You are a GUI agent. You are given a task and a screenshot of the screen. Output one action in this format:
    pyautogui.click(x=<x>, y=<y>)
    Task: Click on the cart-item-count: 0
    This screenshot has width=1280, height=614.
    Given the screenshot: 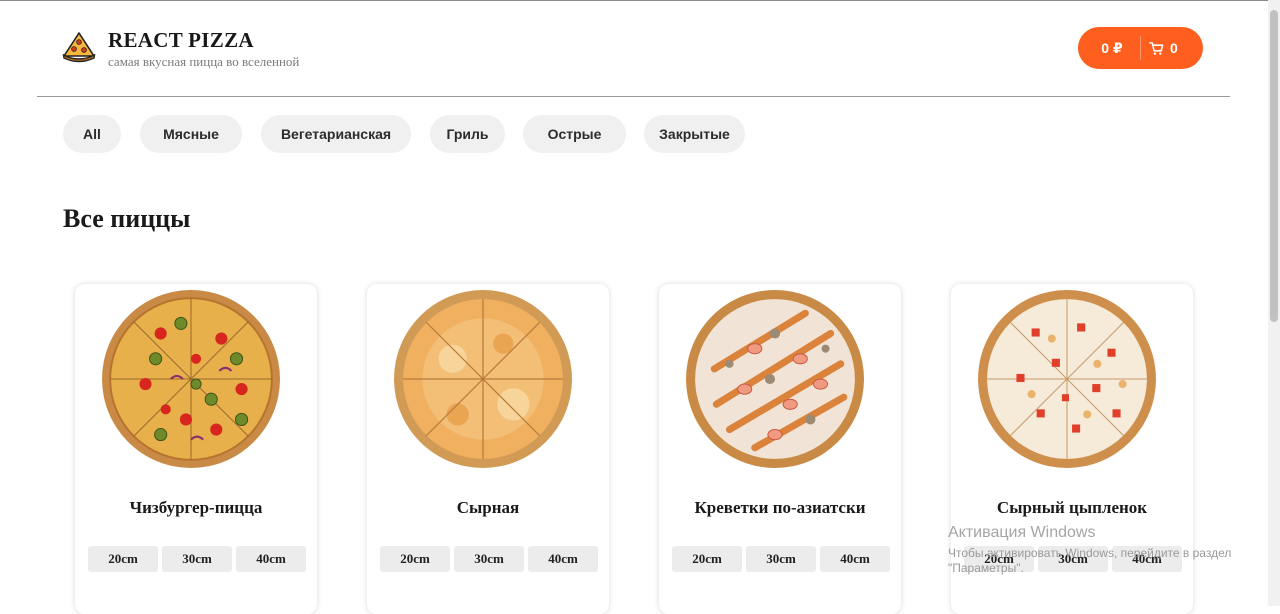 What is the action you would take?
    pyautogui.click(x=1174, y=48)
    